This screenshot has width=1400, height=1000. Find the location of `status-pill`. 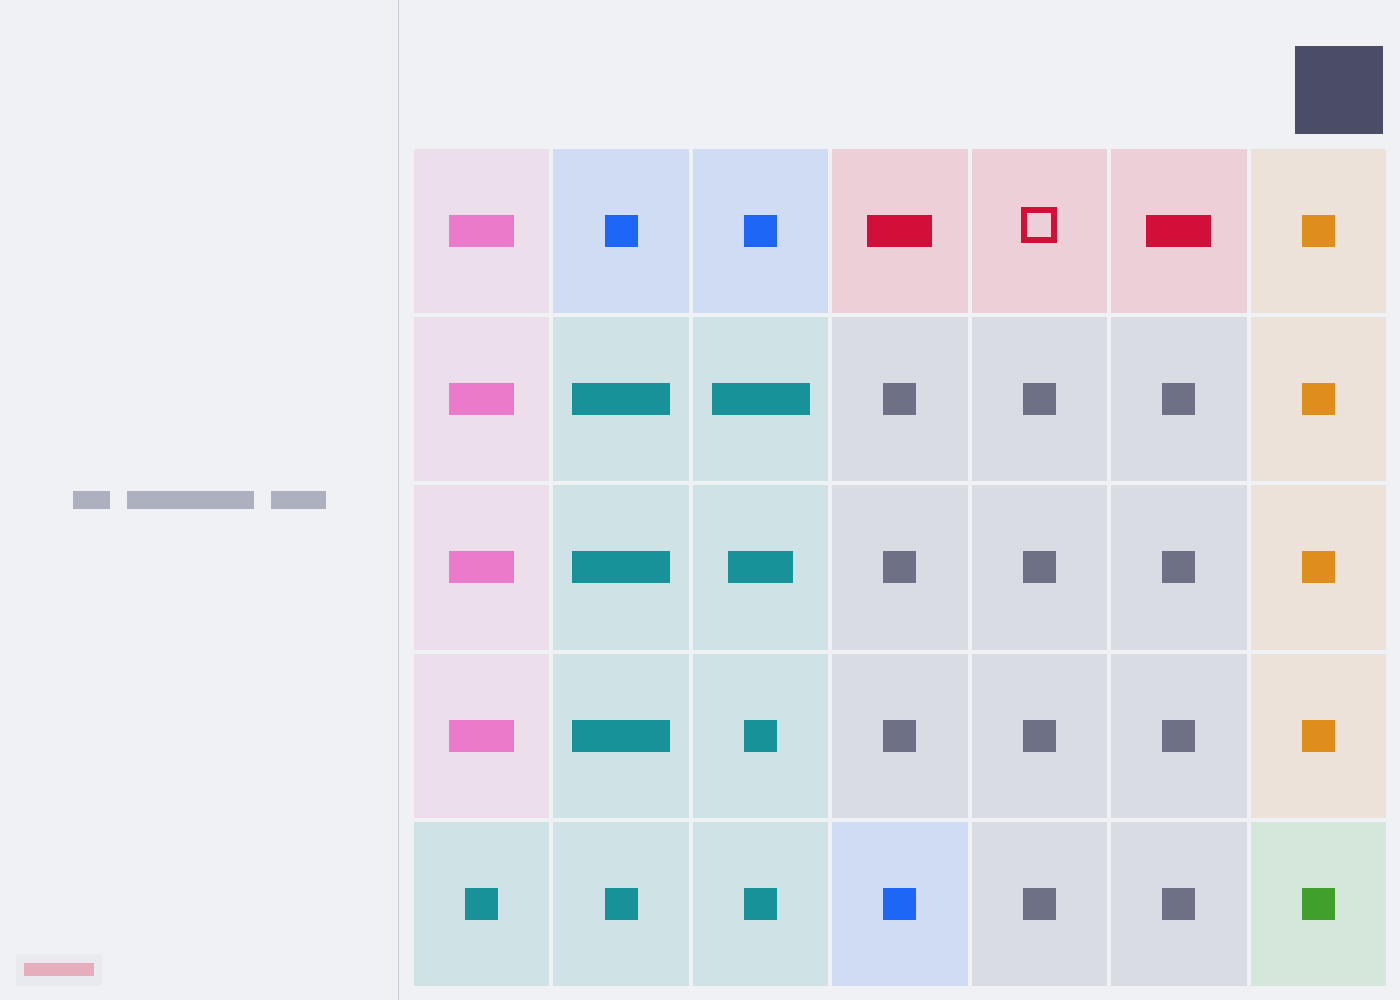

status-pill is located at coordinates (59, 970).